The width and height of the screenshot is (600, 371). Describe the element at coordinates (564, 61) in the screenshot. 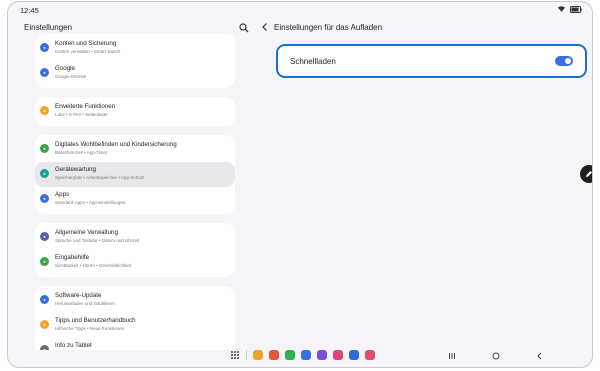

I see `fast-charge-toggle` at that location.